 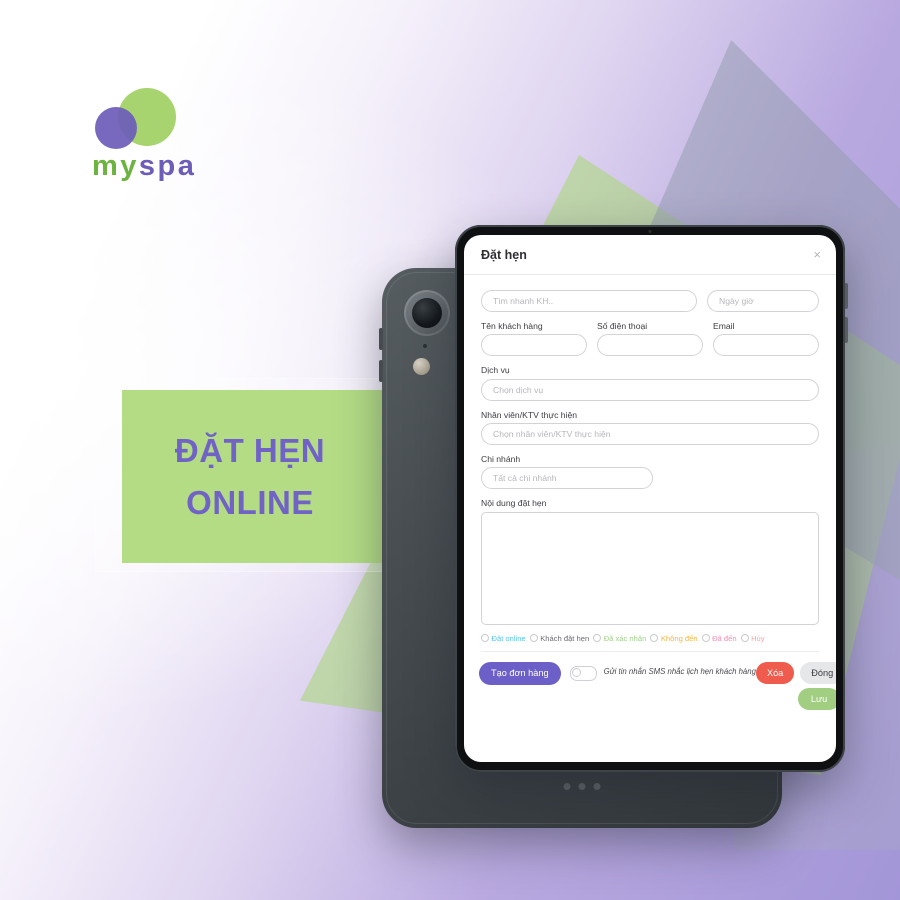 I want to click on email-input, so click(x=766, y=345).